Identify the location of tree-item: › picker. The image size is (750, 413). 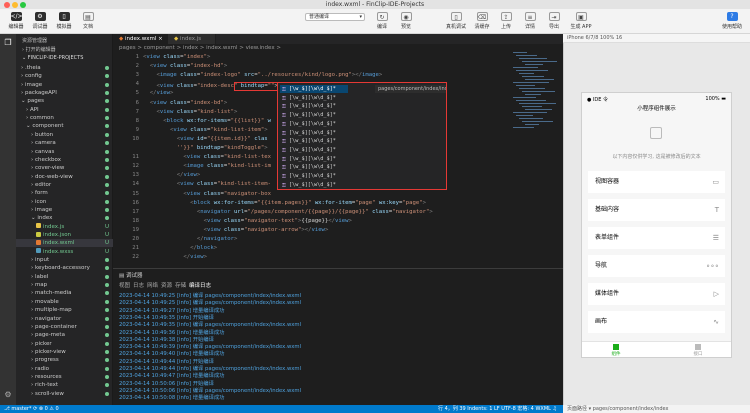
(64, 344).